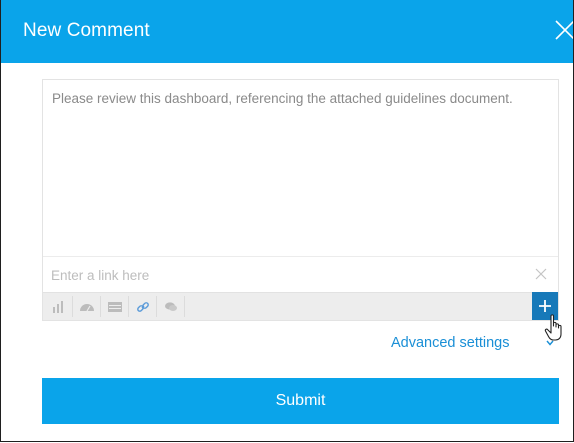 This screenshot has height=443, width=574. Describe the element at coordinates (287, 31) in the screenshot. I see `dialog-header: New Comment` at that location.